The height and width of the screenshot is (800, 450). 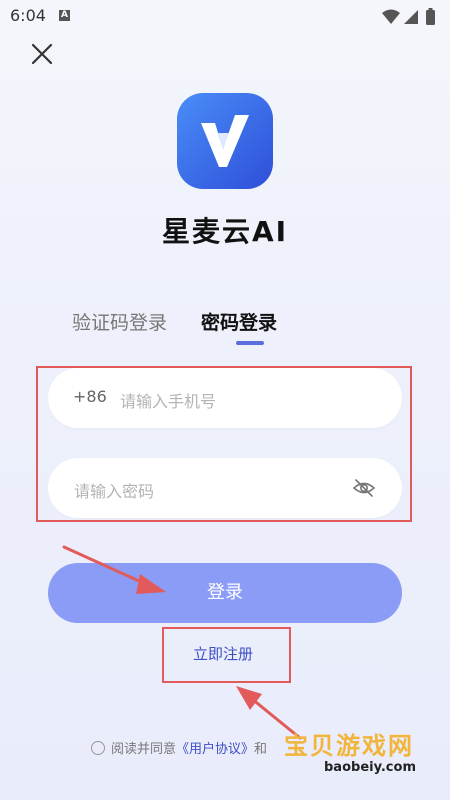 I want to click on agreement-prefix: 阅读并同意, so click(x=144, y=749).